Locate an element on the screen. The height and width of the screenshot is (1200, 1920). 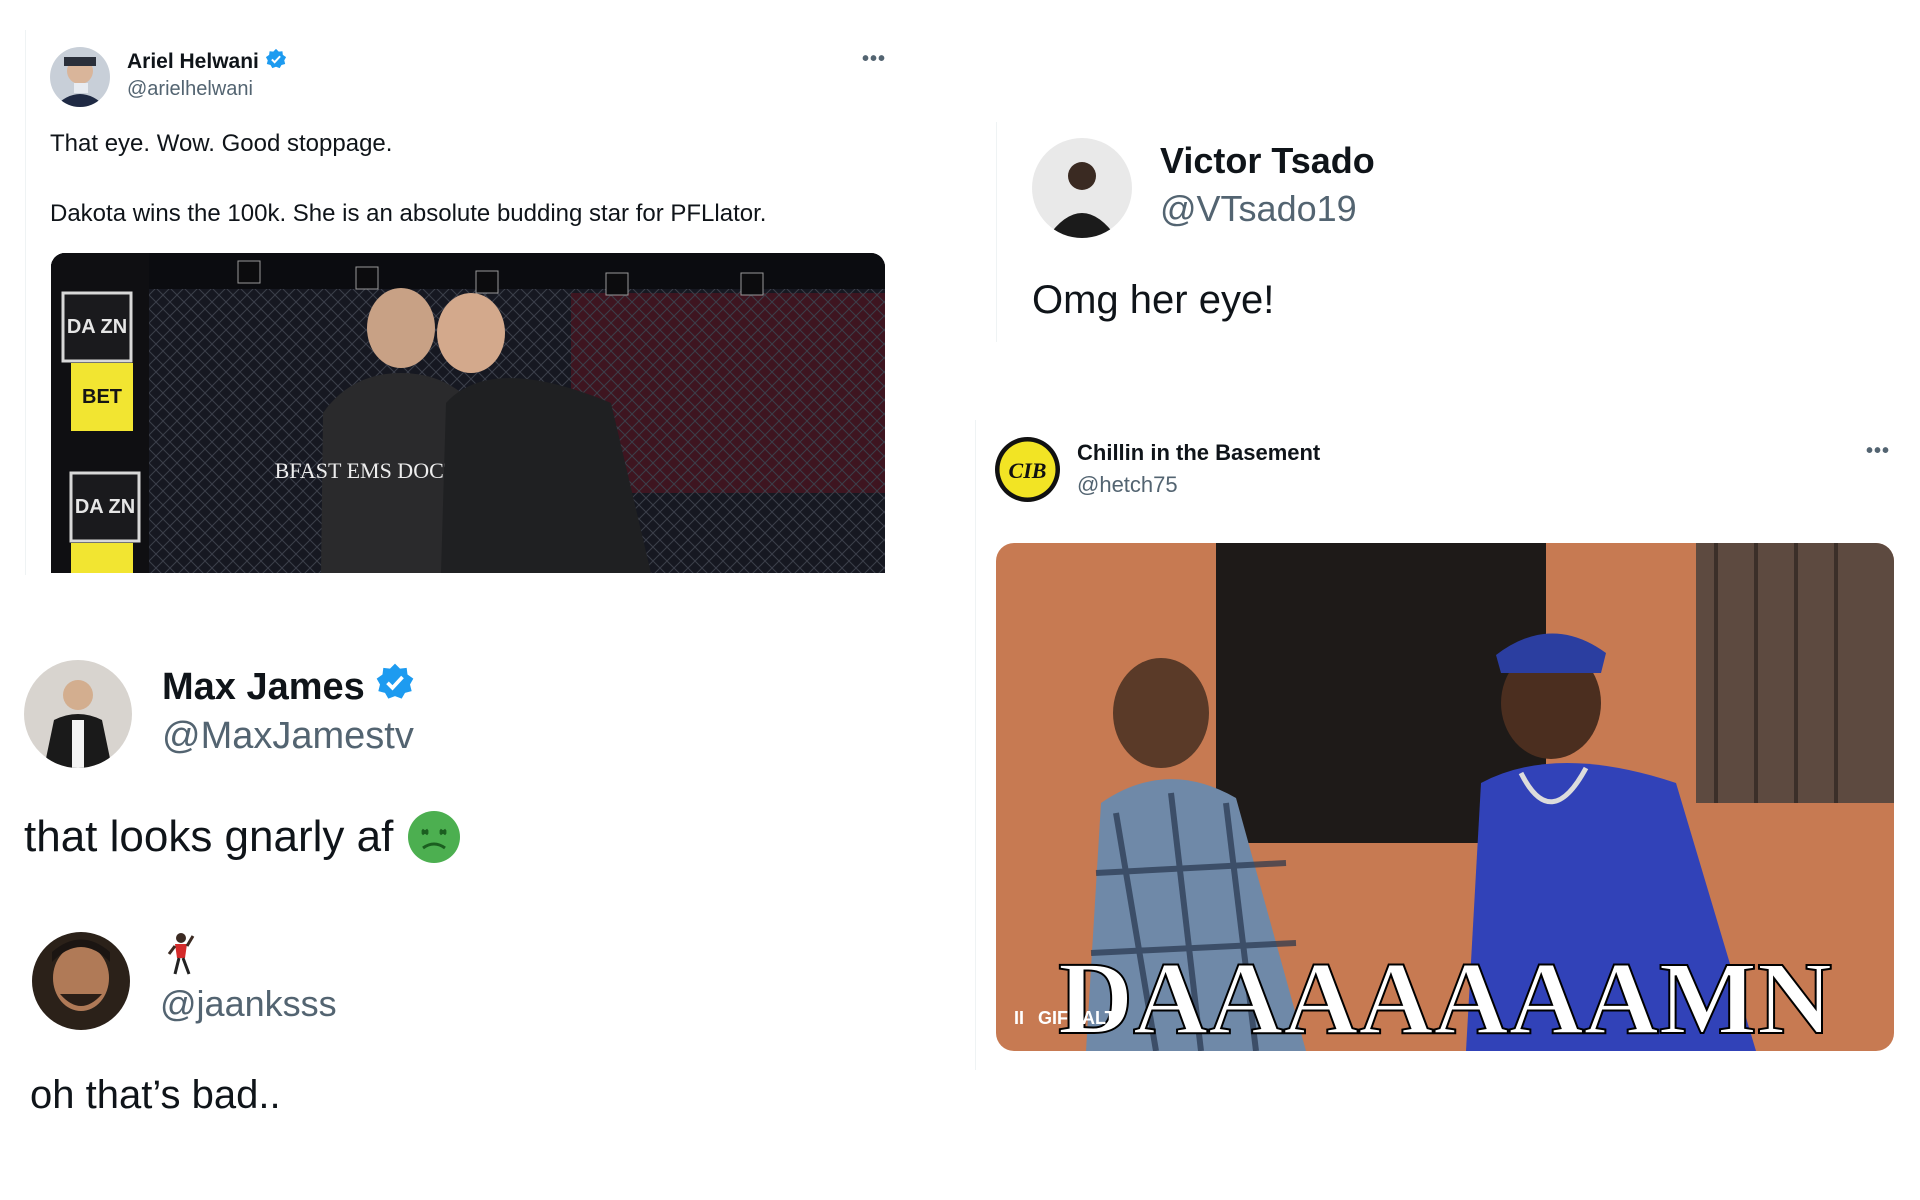
avatar-monogram: CIB is located at coordinates (1028, 470).